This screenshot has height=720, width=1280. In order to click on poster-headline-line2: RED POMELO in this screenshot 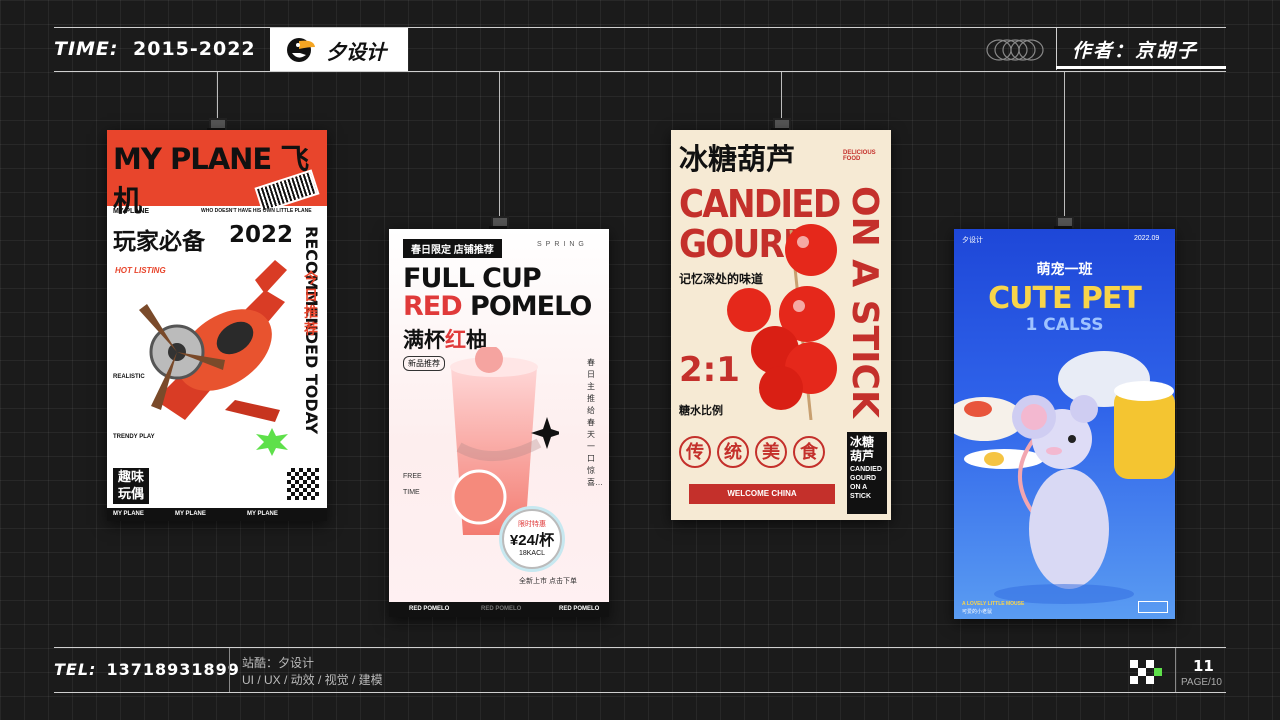, I will do `click(497, 306)`.